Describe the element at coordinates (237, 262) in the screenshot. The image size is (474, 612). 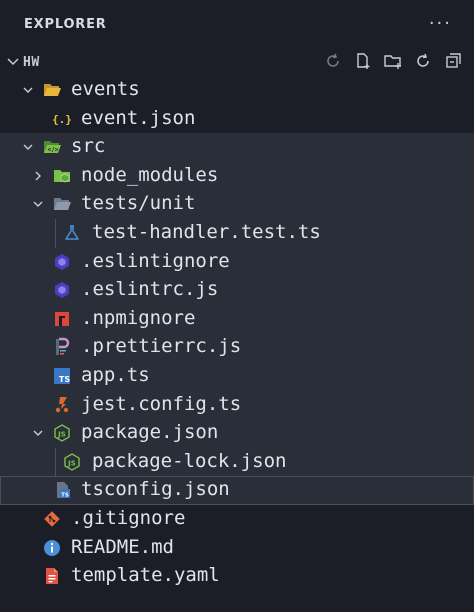
I see `tree-item-eslintignore: .eslintignore` at that location.